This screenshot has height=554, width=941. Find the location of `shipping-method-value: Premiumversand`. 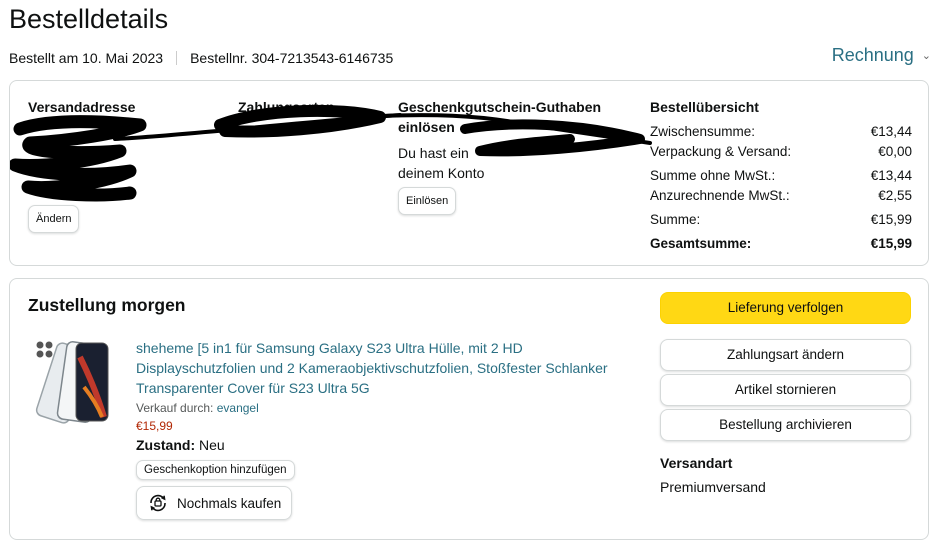

shipping-method-value: Premiumversand is located at coordinates (713, 487).